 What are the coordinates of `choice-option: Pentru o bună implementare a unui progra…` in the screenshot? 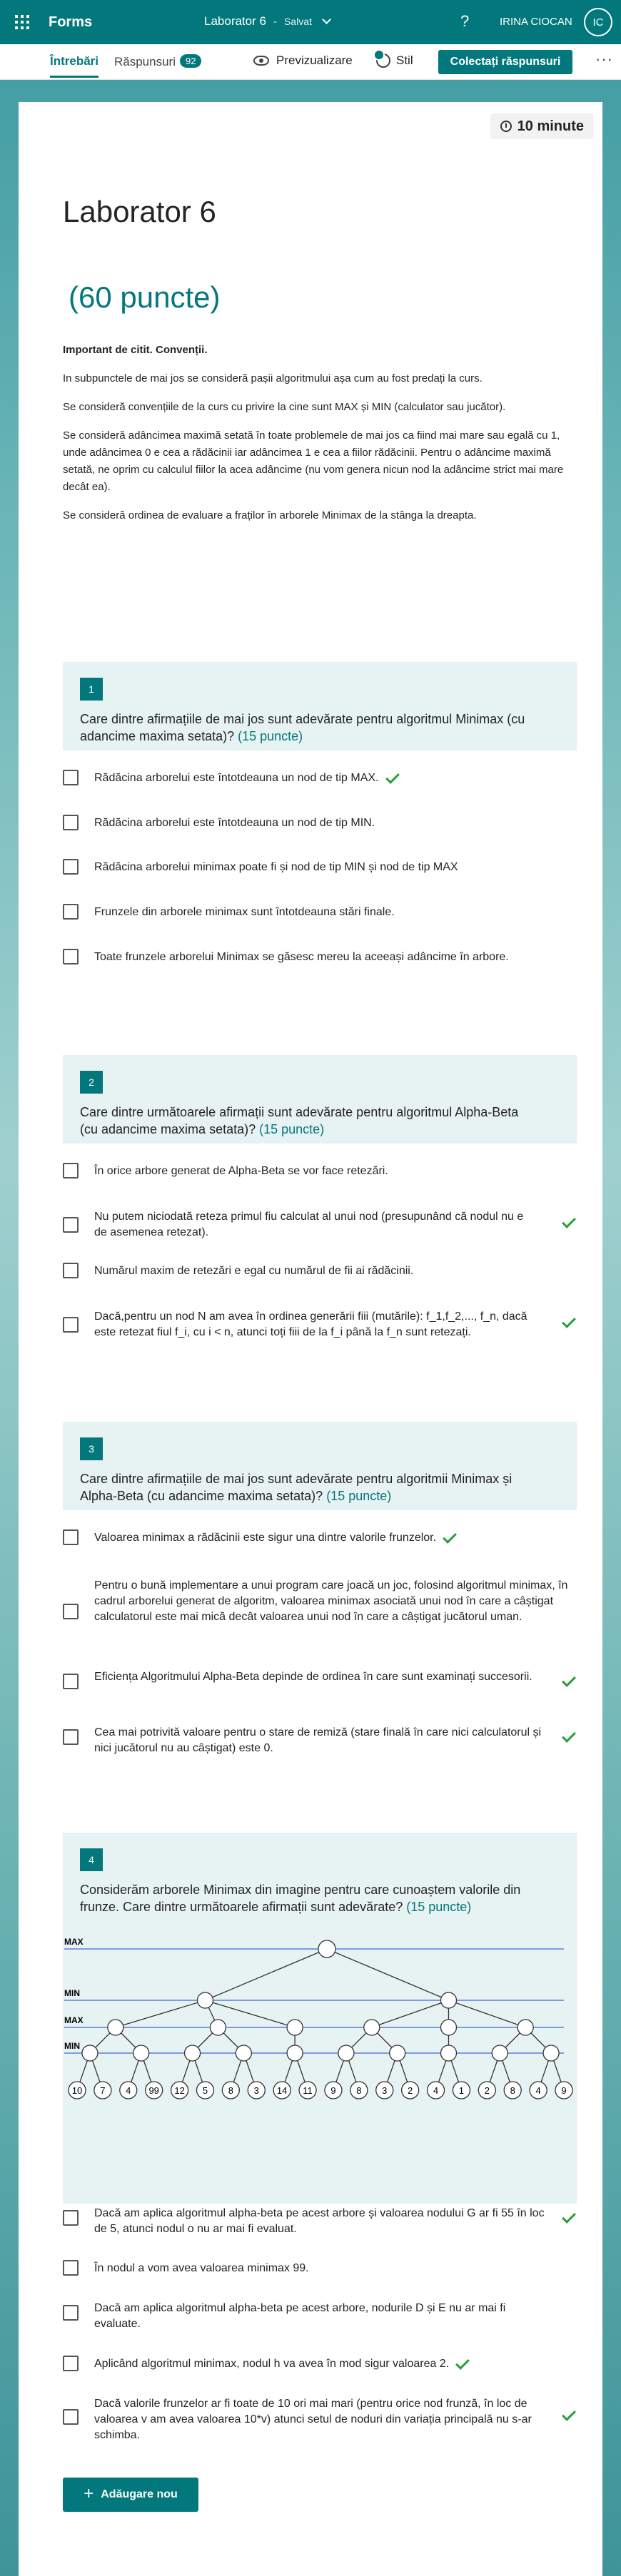 It's located at (320, 1612).